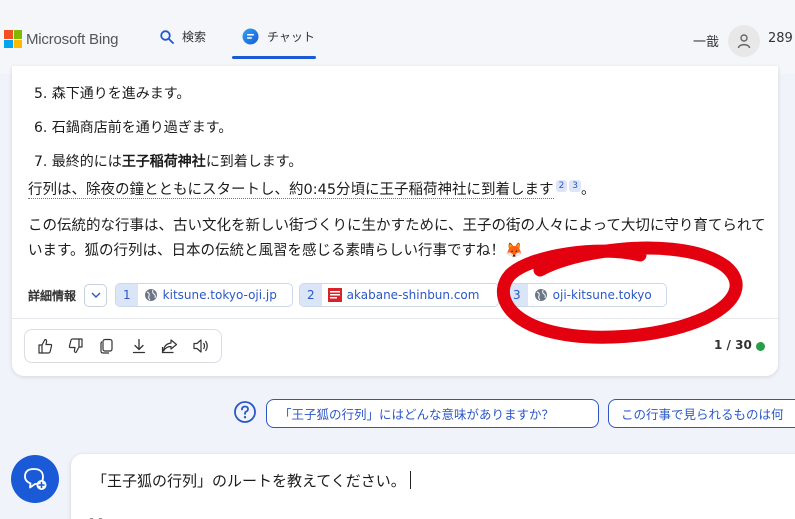 This screenshot has height=519, width=795. What do you see at coordinates (334, 295) in the screenshot?
I see `site-favicon` at bounding box center [334, 295].